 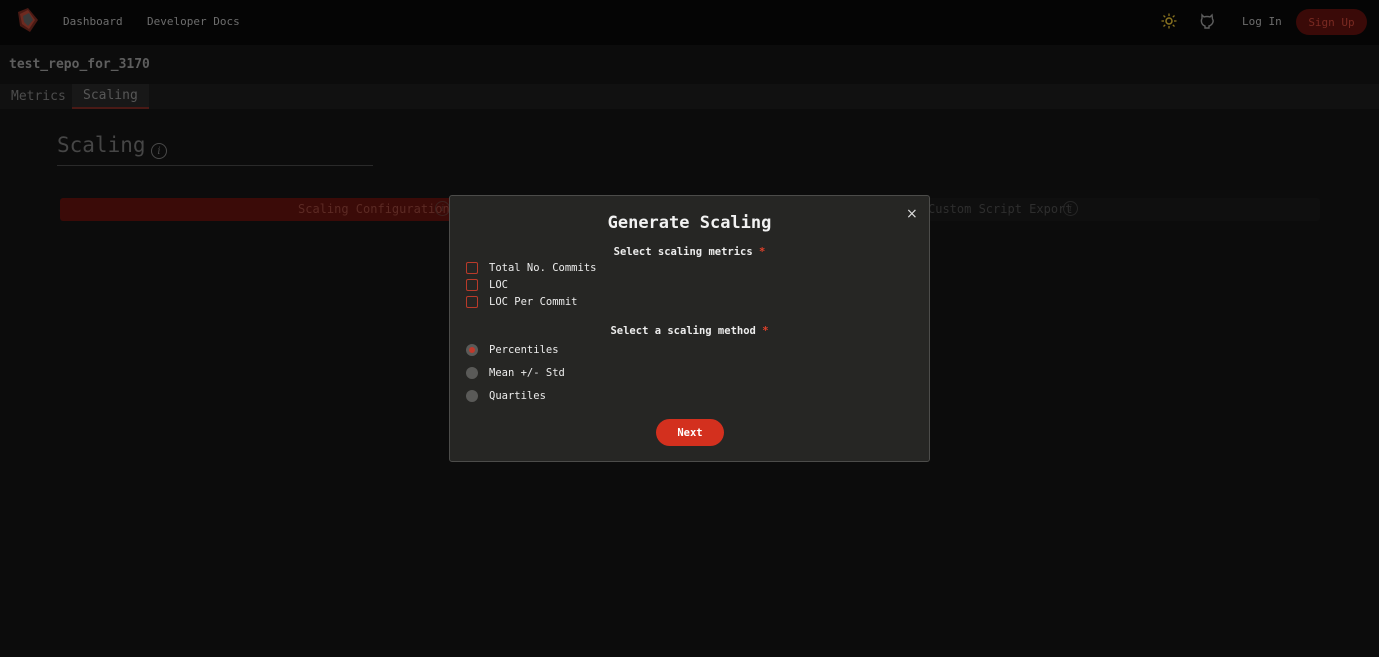 I want to click on method-section-label: Select a scaling method *, so click(x=689, y=331).